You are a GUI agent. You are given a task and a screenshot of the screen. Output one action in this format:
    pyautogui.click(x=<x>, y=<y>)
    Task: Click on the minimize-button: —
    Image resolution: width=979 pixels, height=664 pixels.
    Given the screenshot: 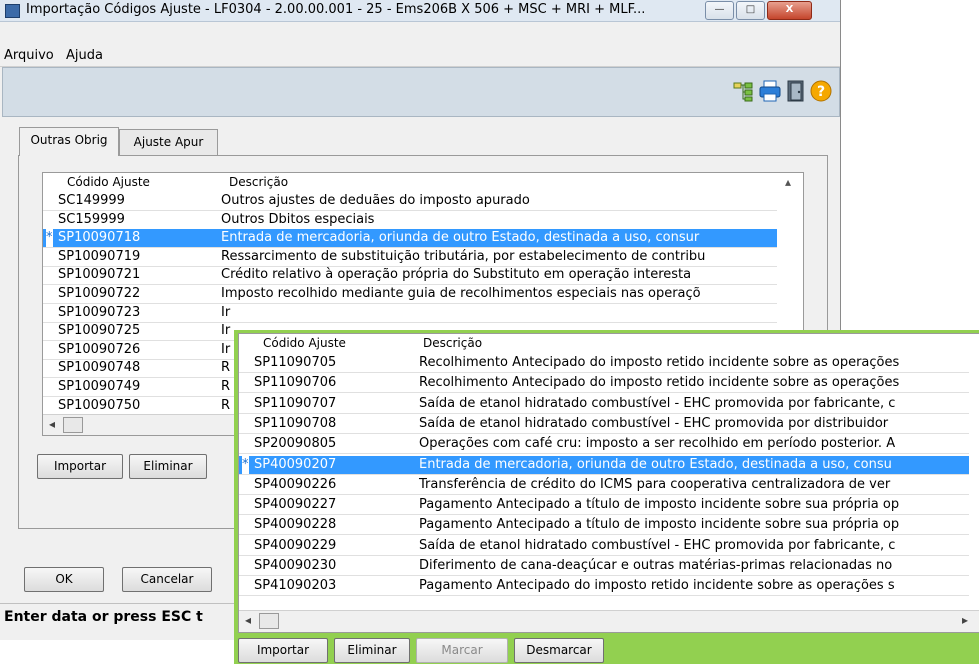 What is the action you would take?
    pyautogui.click(x=719, y=10)
    